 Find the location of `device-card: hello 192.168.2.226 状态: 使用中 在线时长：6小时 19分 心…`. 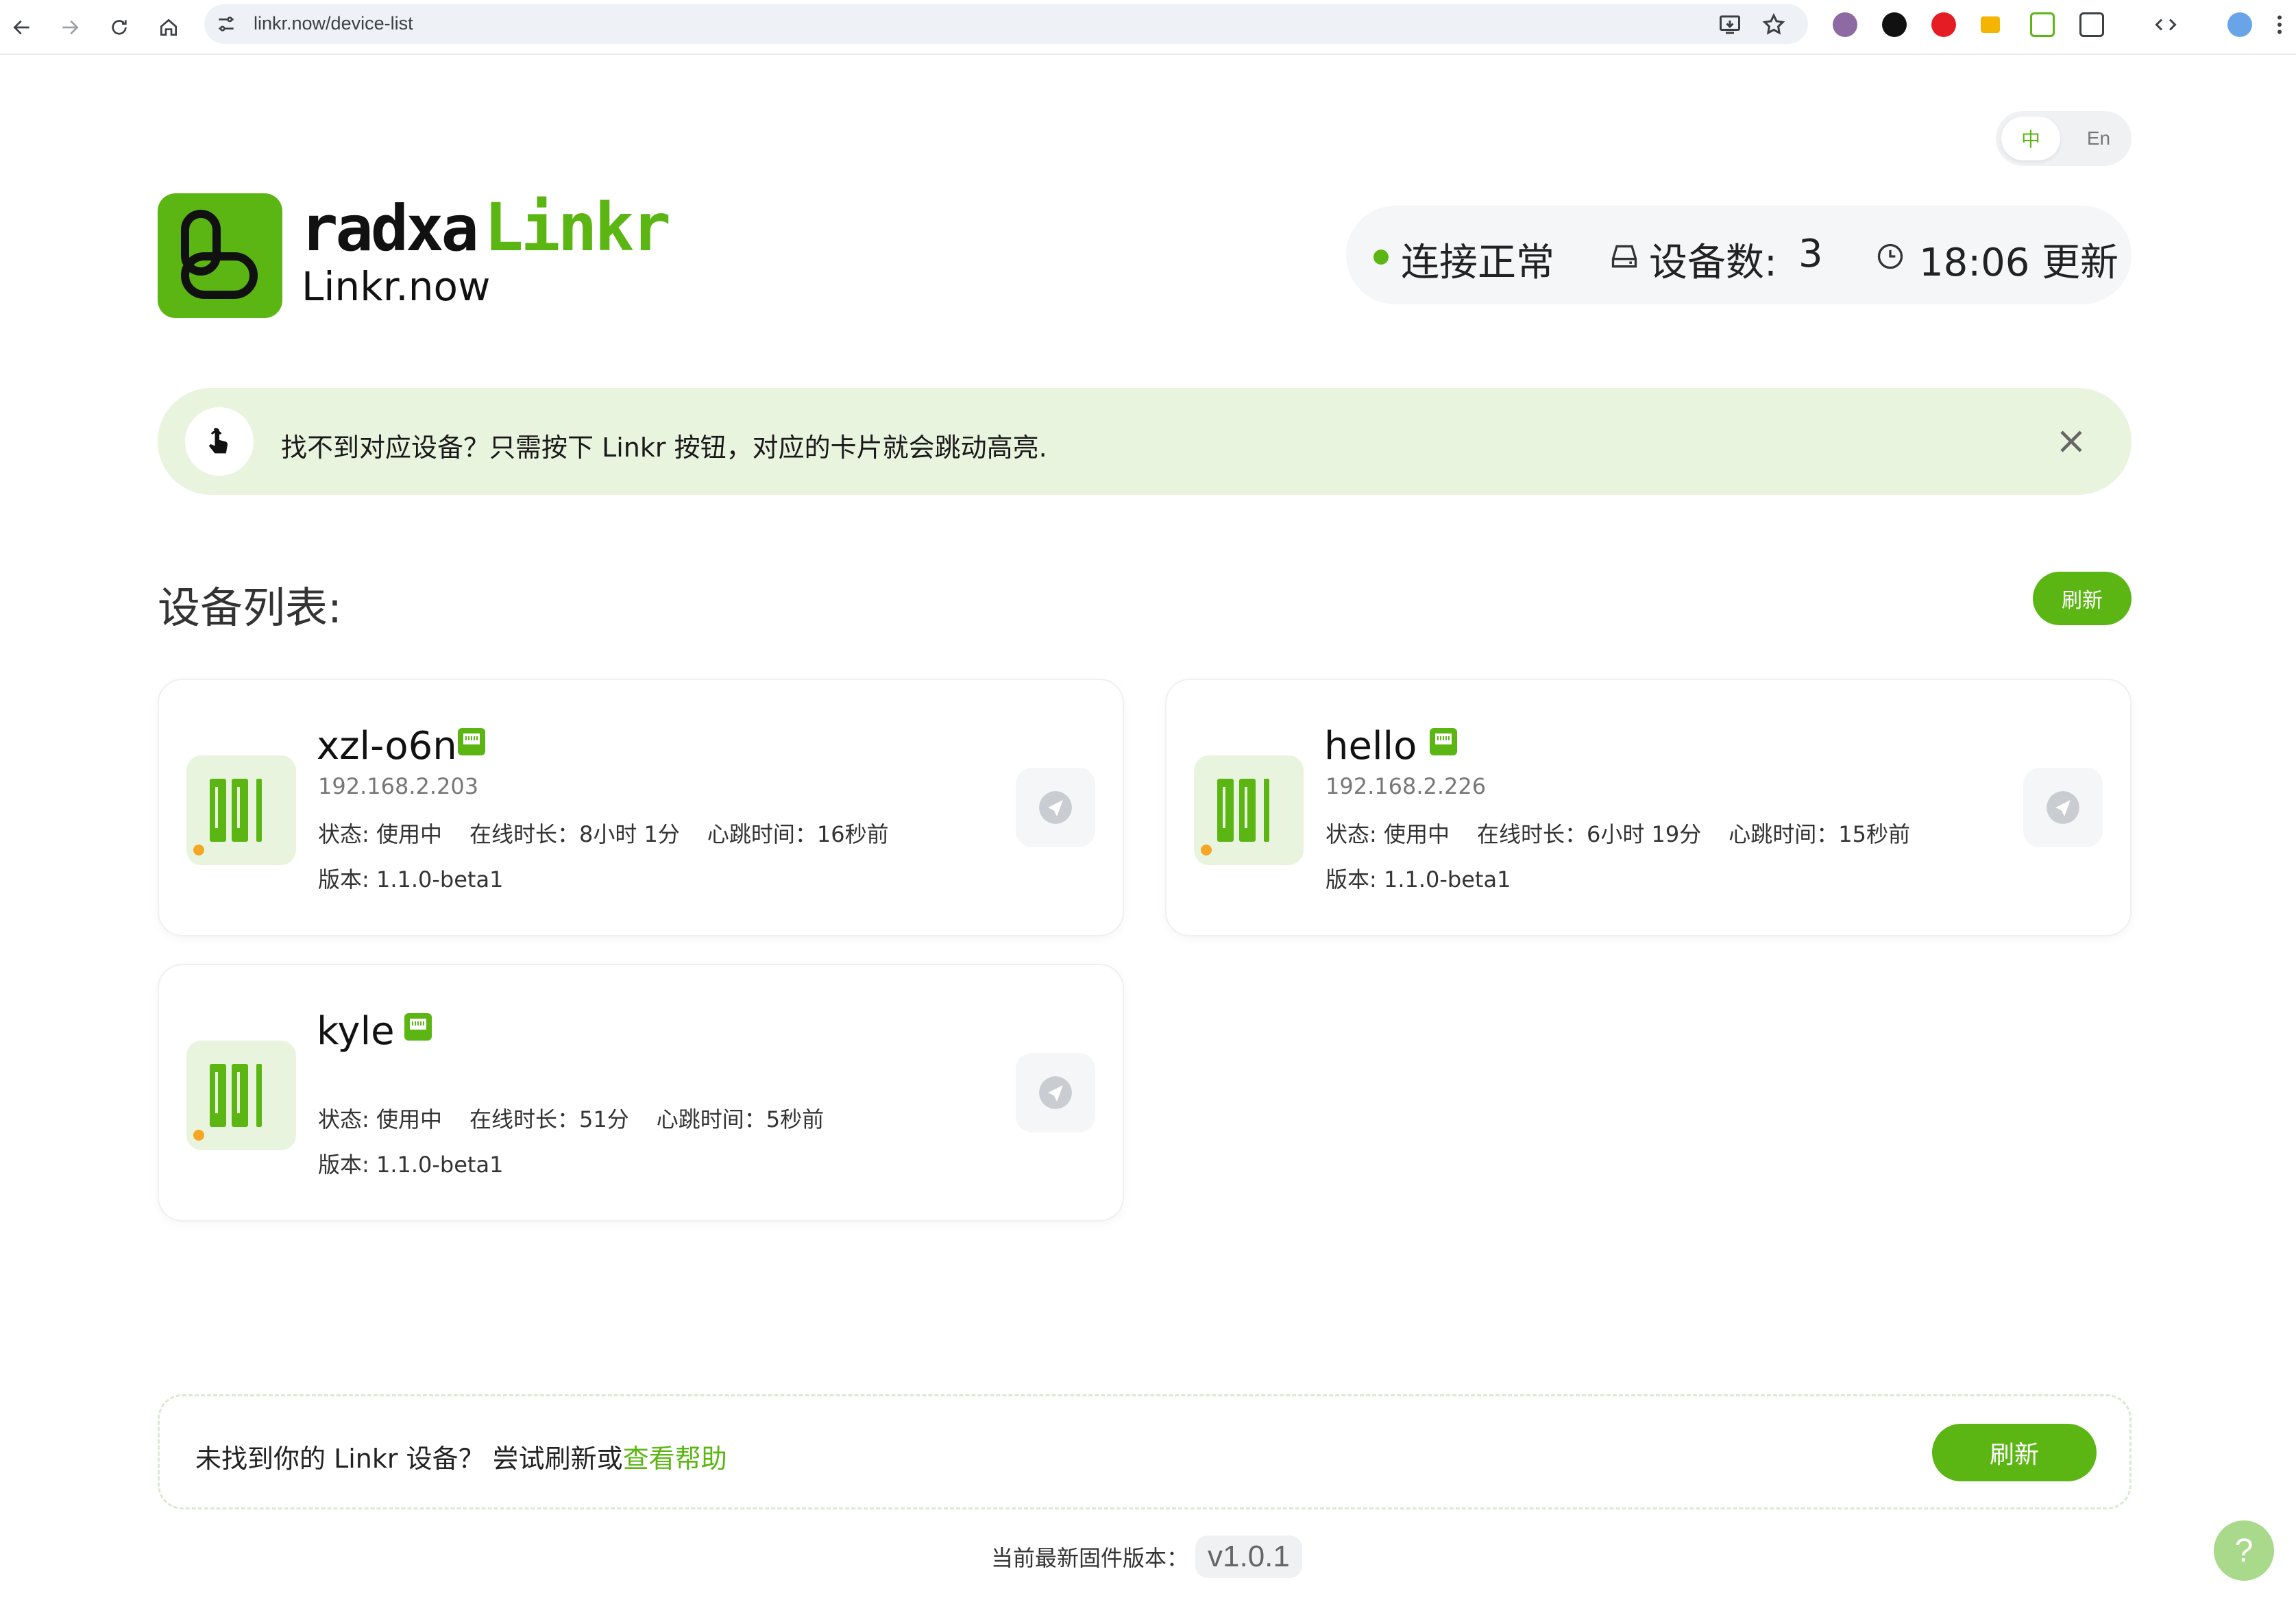

device-card: hello 192.168.2.226 状态: 使用中 在线时长：6小时 19分 心… is located at coordinates (1648, 807).